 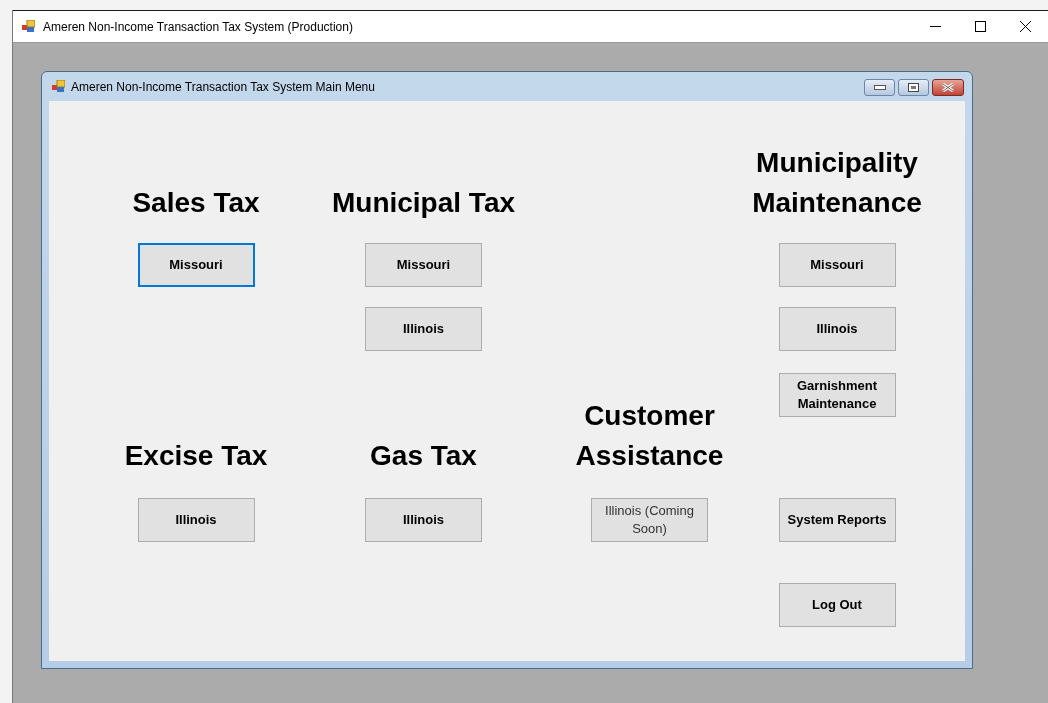 What do you see at coordinates (196, 203) in the screenshot?
I see `section-heading: Sales Tax` at bounding box center [196, 203].